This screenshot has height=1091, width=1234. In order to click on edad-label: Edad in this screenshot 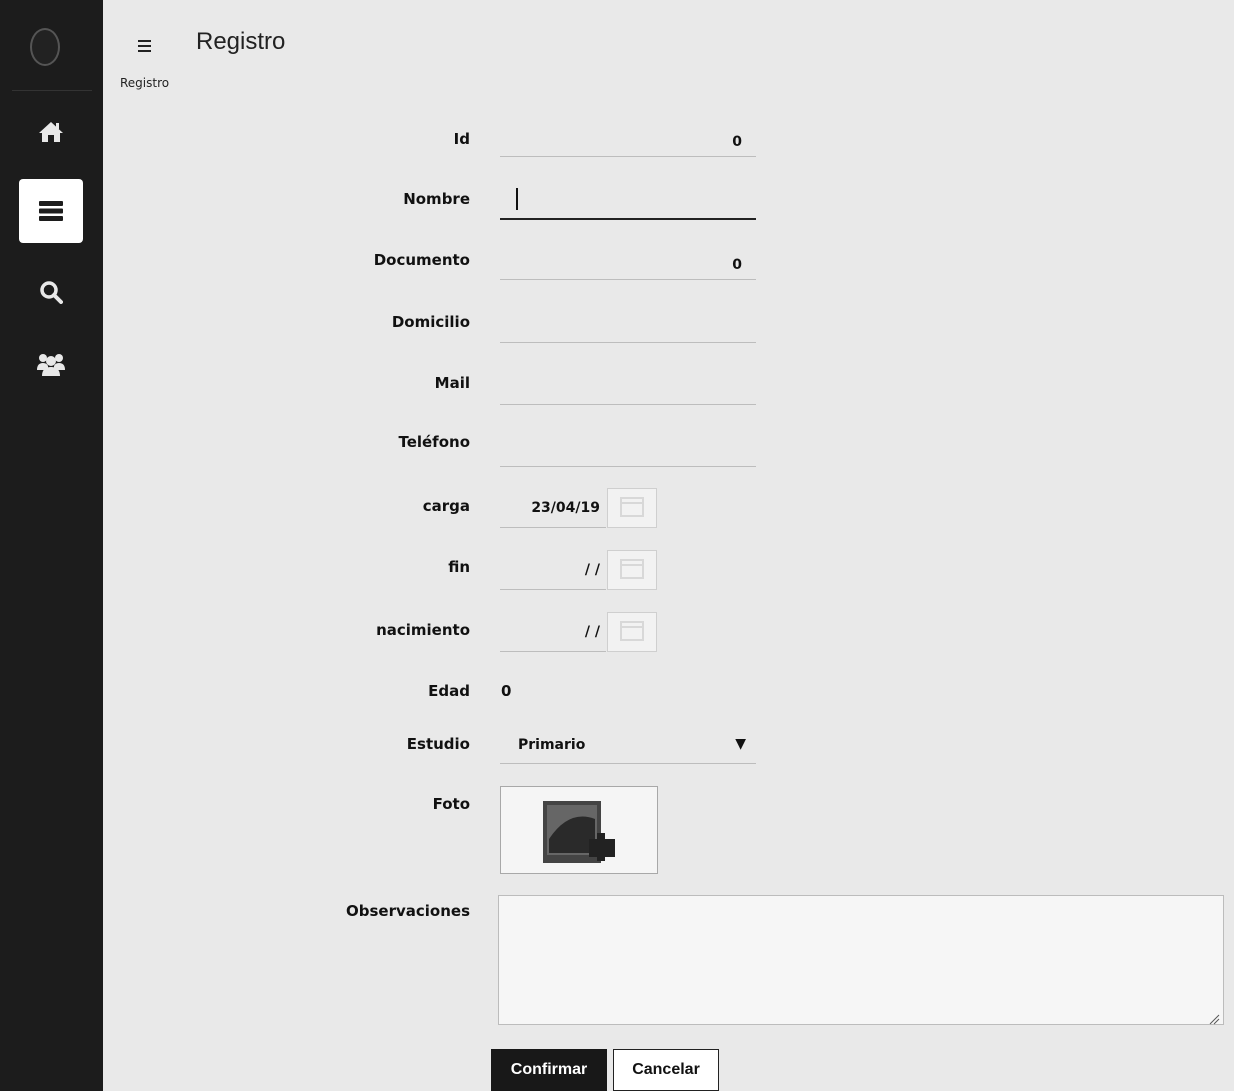, I will do `click(449, 691)`.